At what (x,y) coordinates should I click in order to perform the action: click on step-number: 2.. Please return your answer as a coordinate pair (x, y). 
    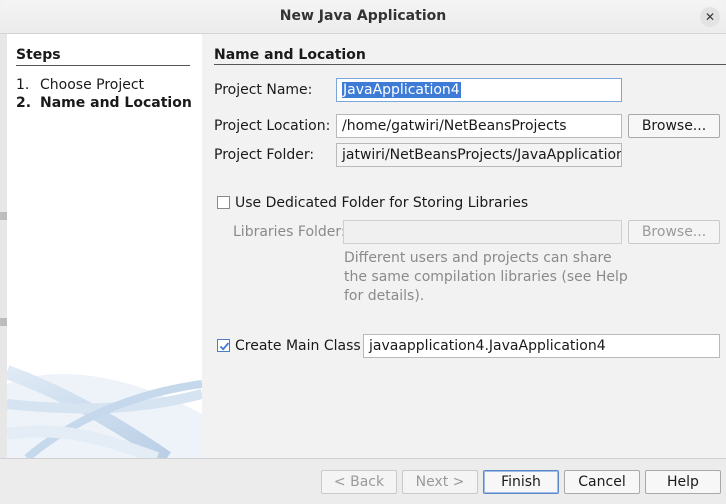
    Looking at the image, I should click on (24, 103).